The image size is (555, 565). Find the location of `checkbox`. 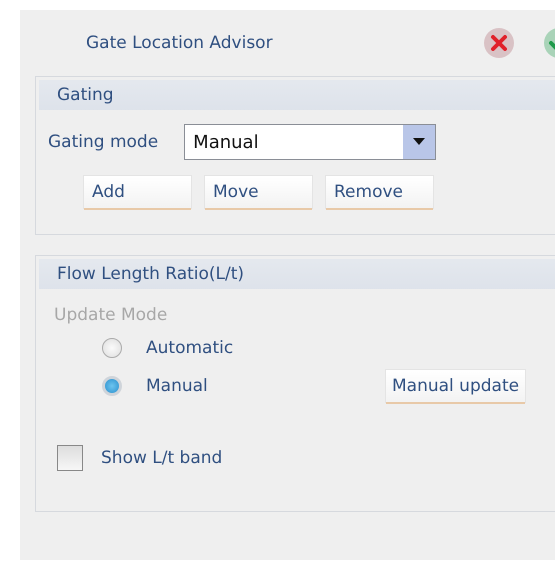

checkbox is located at coordinates (70, 458).